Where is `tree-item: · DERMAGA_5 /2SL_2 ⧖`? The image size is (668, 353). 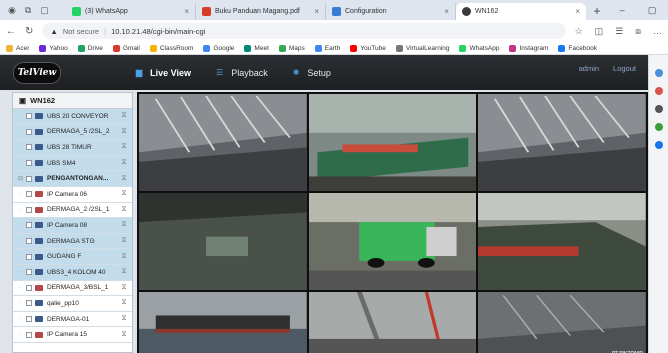 tree-item: · DERMAGA_5 /2SL_2 ⧖ is located at coordinates (72, 132).